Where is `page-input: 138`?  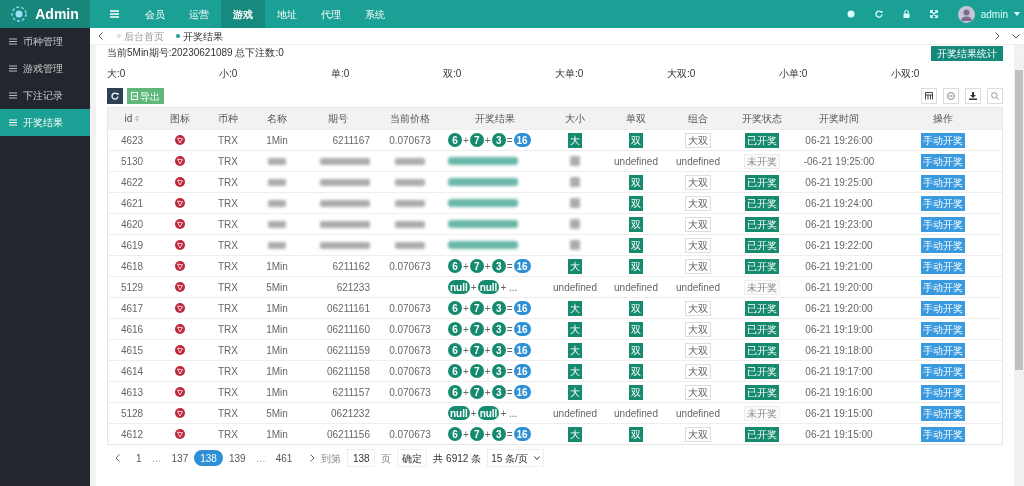
page-input: 138 is located at coordinates (361, 458).